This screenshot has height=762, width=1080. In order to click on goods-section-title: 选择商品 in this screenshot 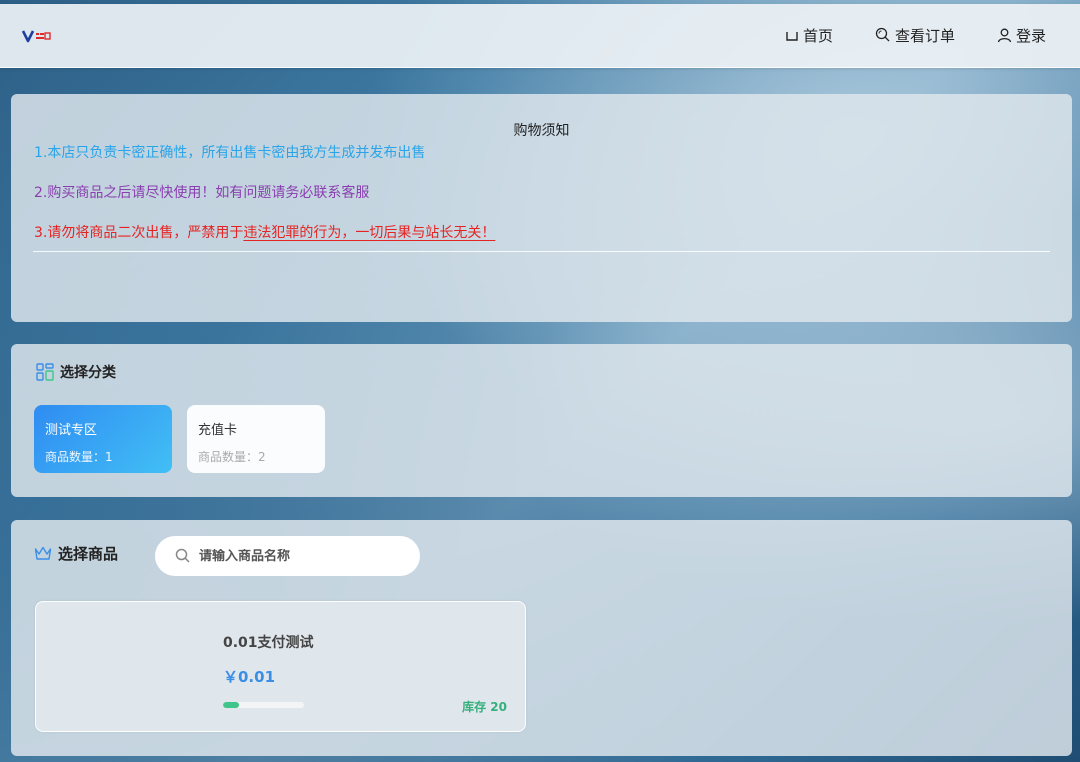, I will do `click(76, 553)`.